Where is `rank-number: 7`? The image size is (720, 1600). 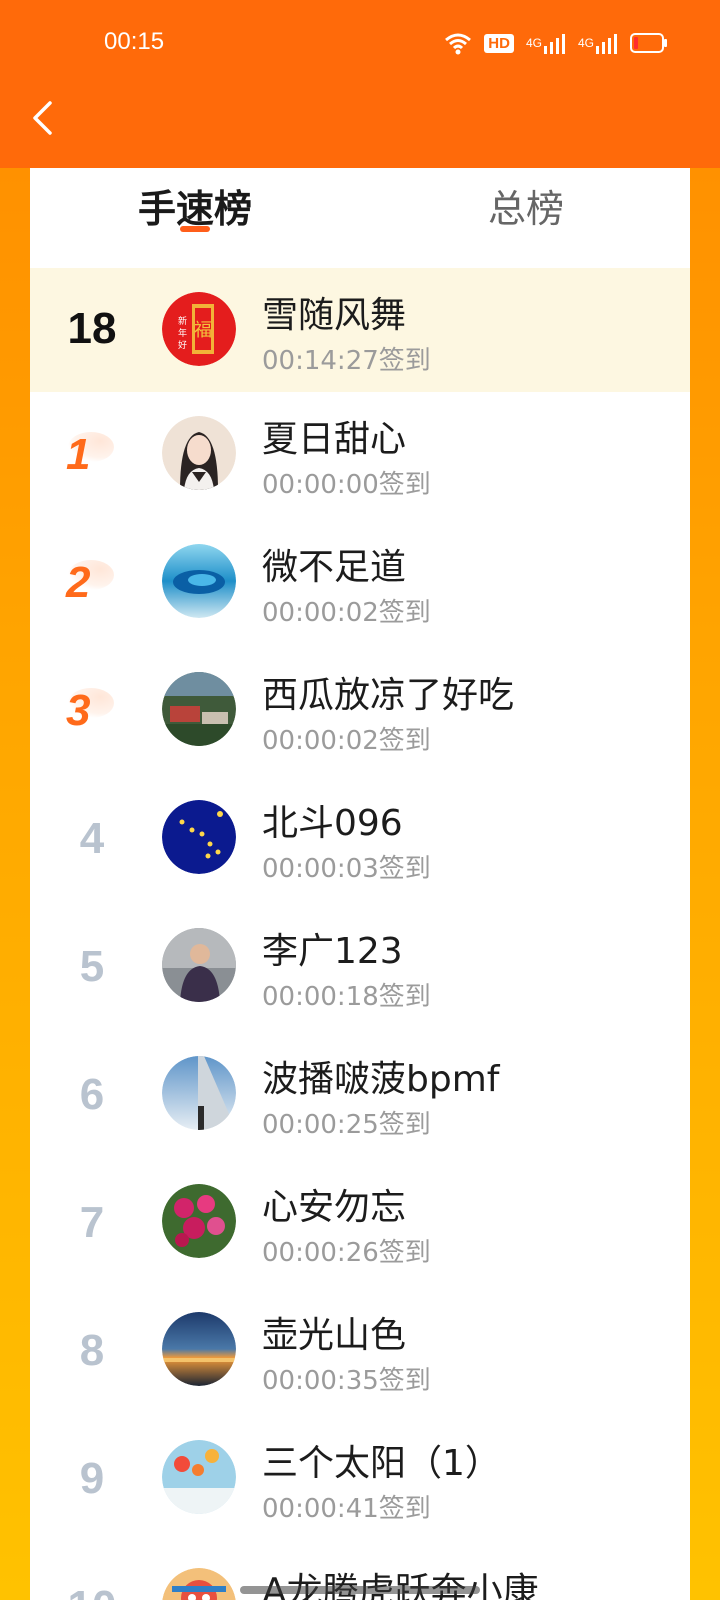 rank-number: 7 is located at coordinates (92, 1222).